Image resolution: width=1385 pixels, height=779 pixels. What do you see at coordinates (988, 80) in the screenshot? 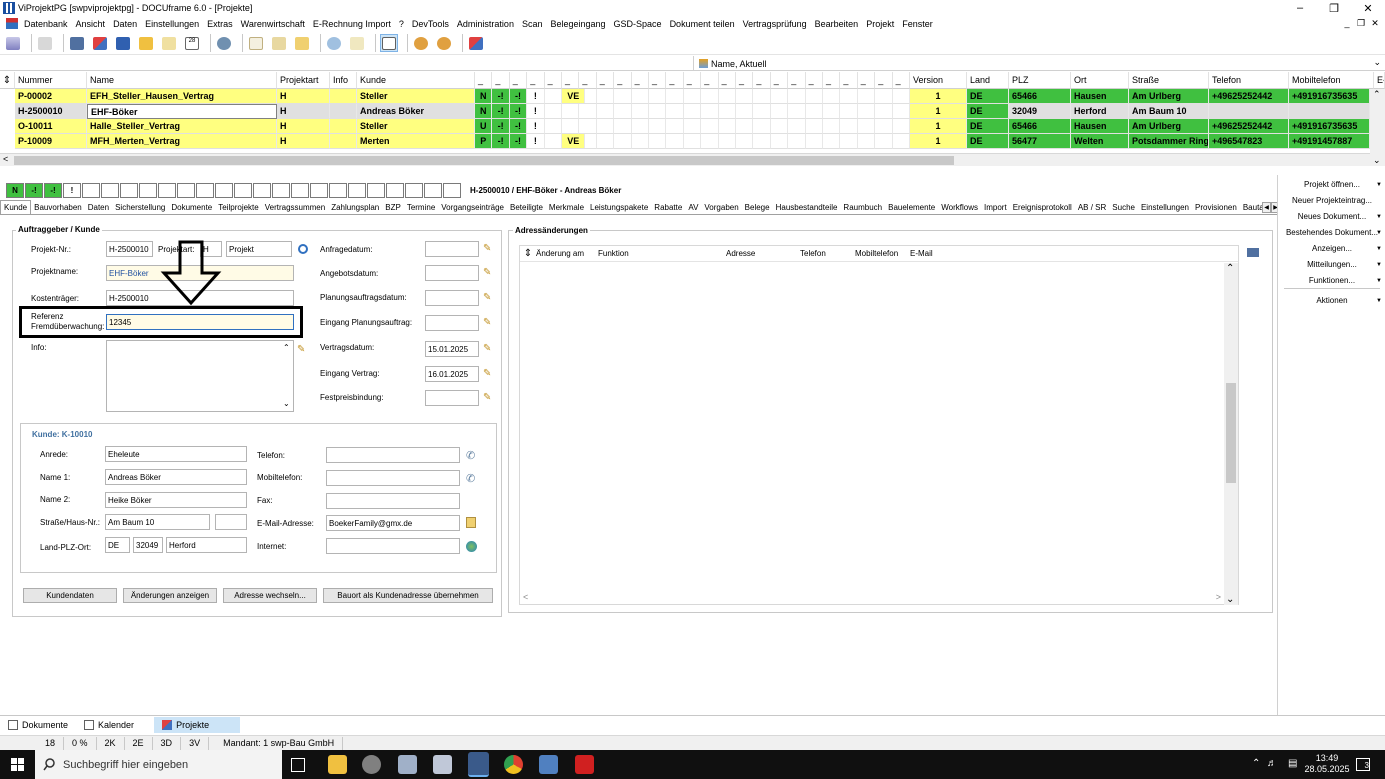
I see `col-header-land: Land` at bounding box center [988, 80].